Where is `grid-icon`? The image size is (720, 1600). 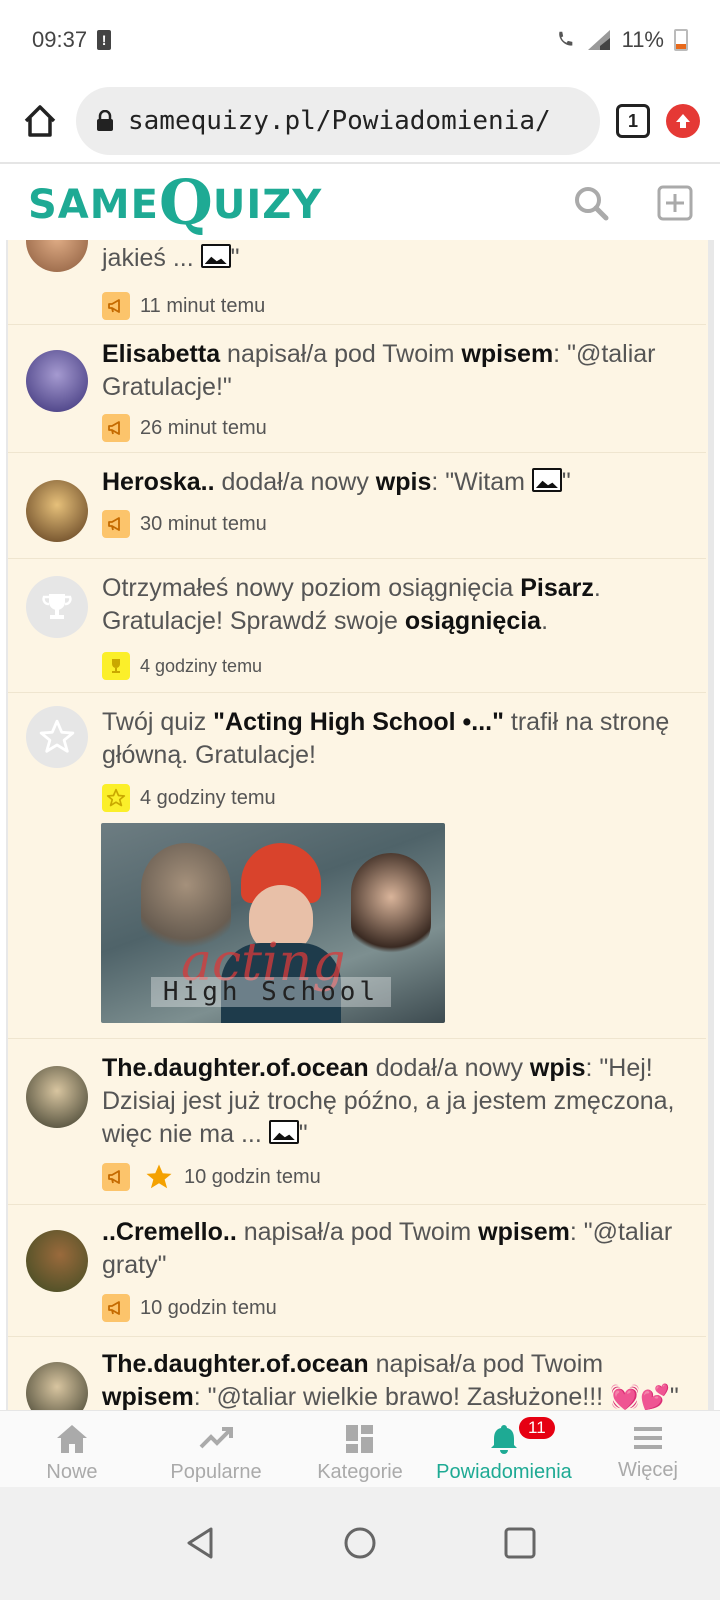
grid-icon is located at coordinates (359, 1439).